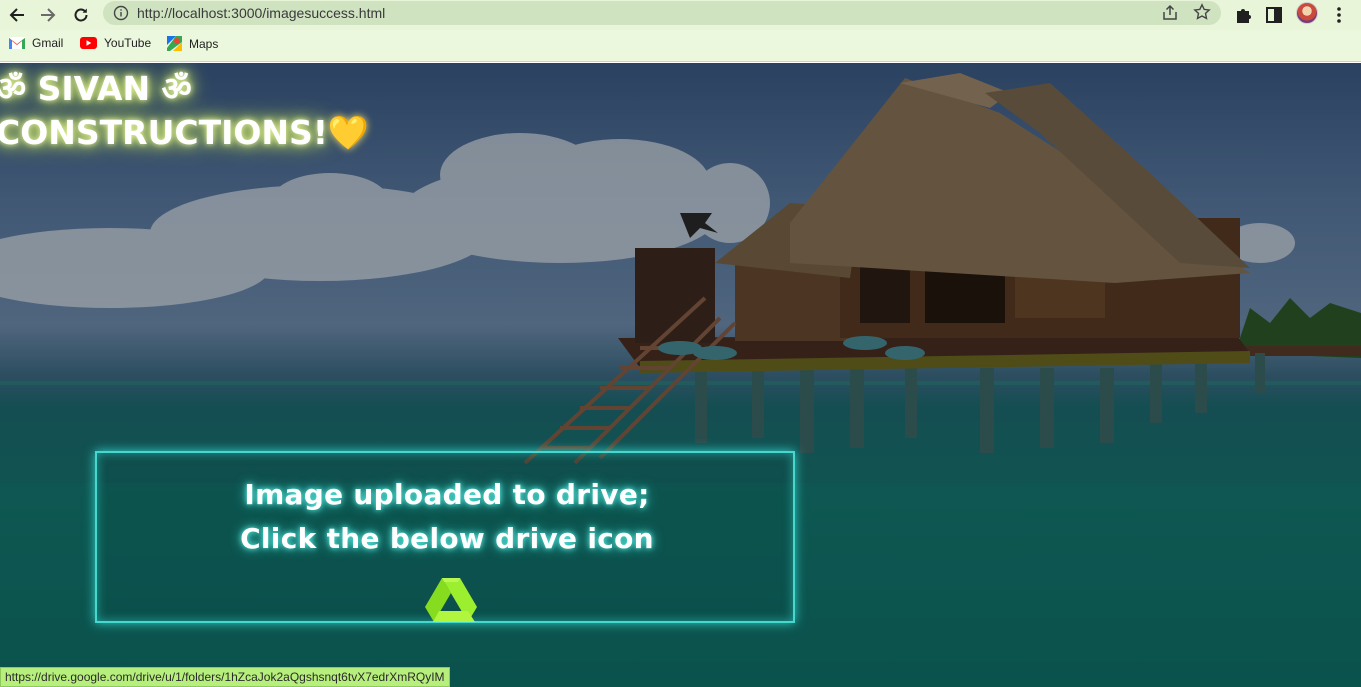 This screenshot has height=687, width=1361. Describe the element at coordinates (121, 13) in the screenshot. I see `site-info-icon` at that location.